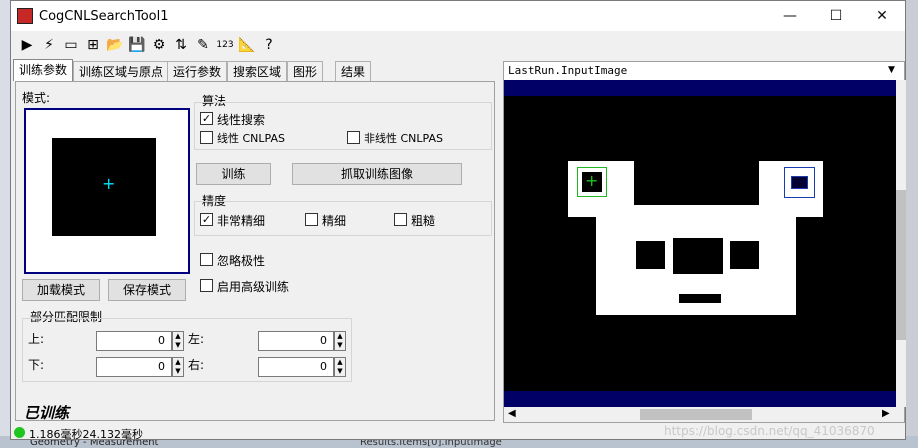 Image resolution: width=918 pixels, height=448 pixels. Describe the element at coordinates (196, 365) in the screenshot. I see `right-limit-label: 右:` at that location.